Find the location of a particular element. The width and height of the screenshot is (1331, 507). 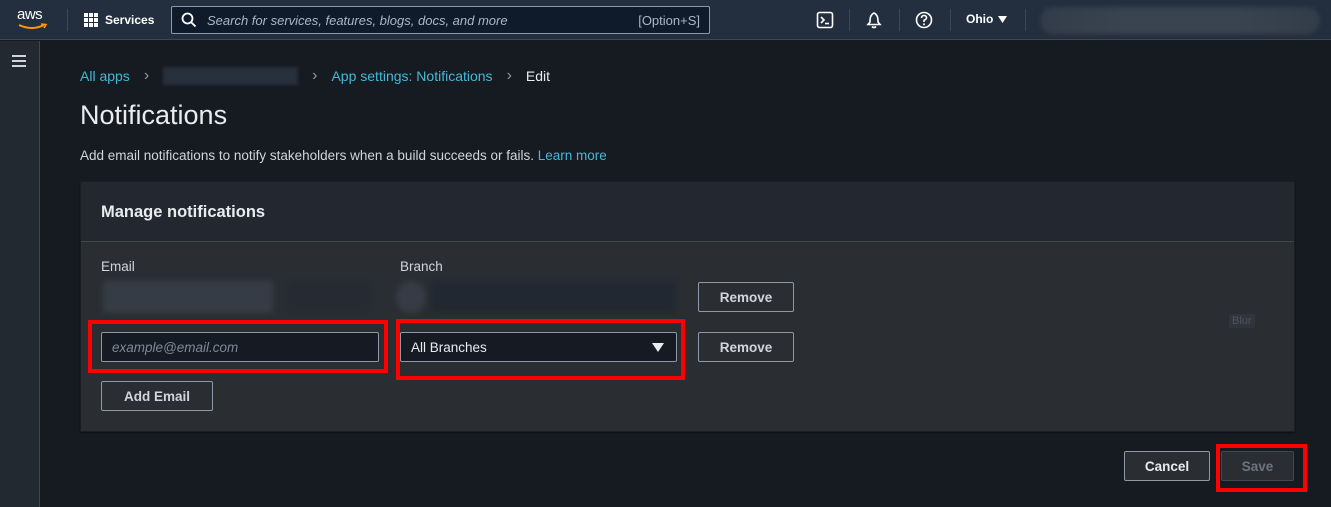

email-column-label: Email is located at coordinates (118, 266).